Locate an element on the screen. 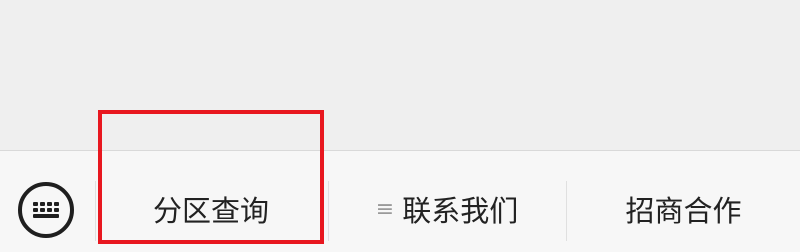  menu-item-label: 招商合作 is located at coordinates (683, 211).